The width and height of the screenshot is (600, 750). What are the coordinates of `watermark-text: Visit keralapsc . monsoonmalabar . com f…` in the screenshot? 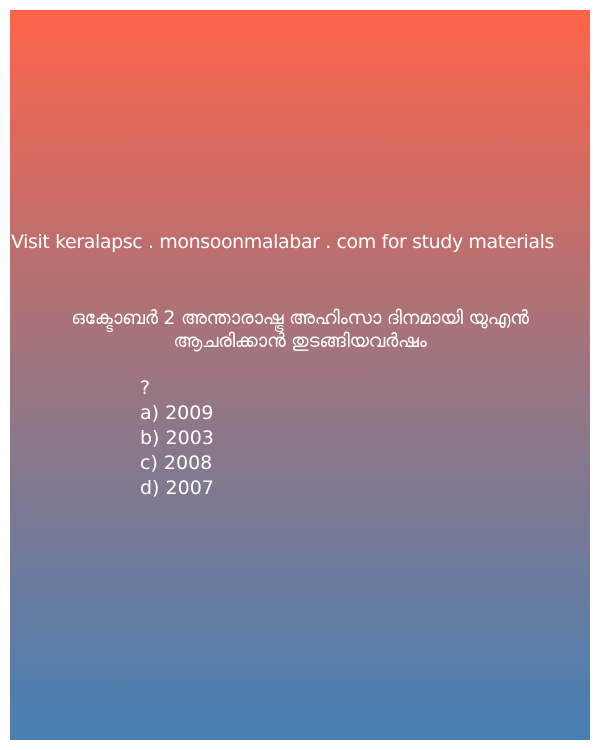 It's located at (283, 242).